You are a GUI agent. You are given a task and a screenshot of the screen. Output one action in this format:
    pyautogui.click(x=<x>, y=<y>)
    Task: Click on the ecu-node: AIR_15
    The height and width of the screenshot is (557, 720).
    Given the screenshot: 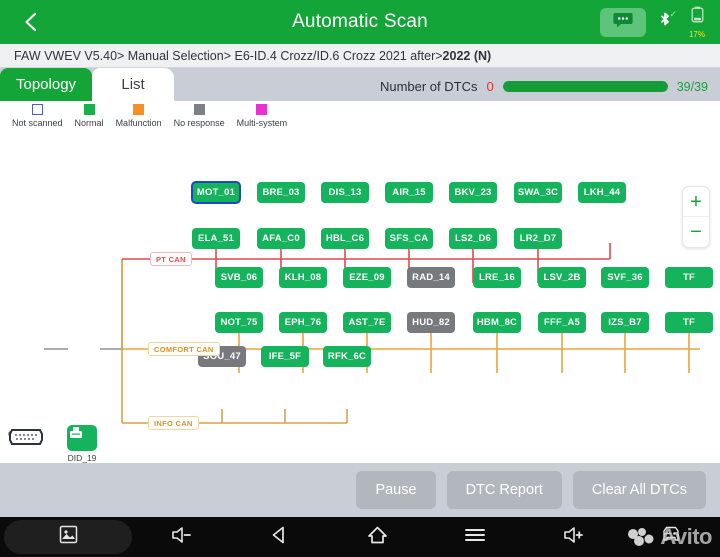 What is the action you would take?
    pyautogui.click(x=409, y=192)
    